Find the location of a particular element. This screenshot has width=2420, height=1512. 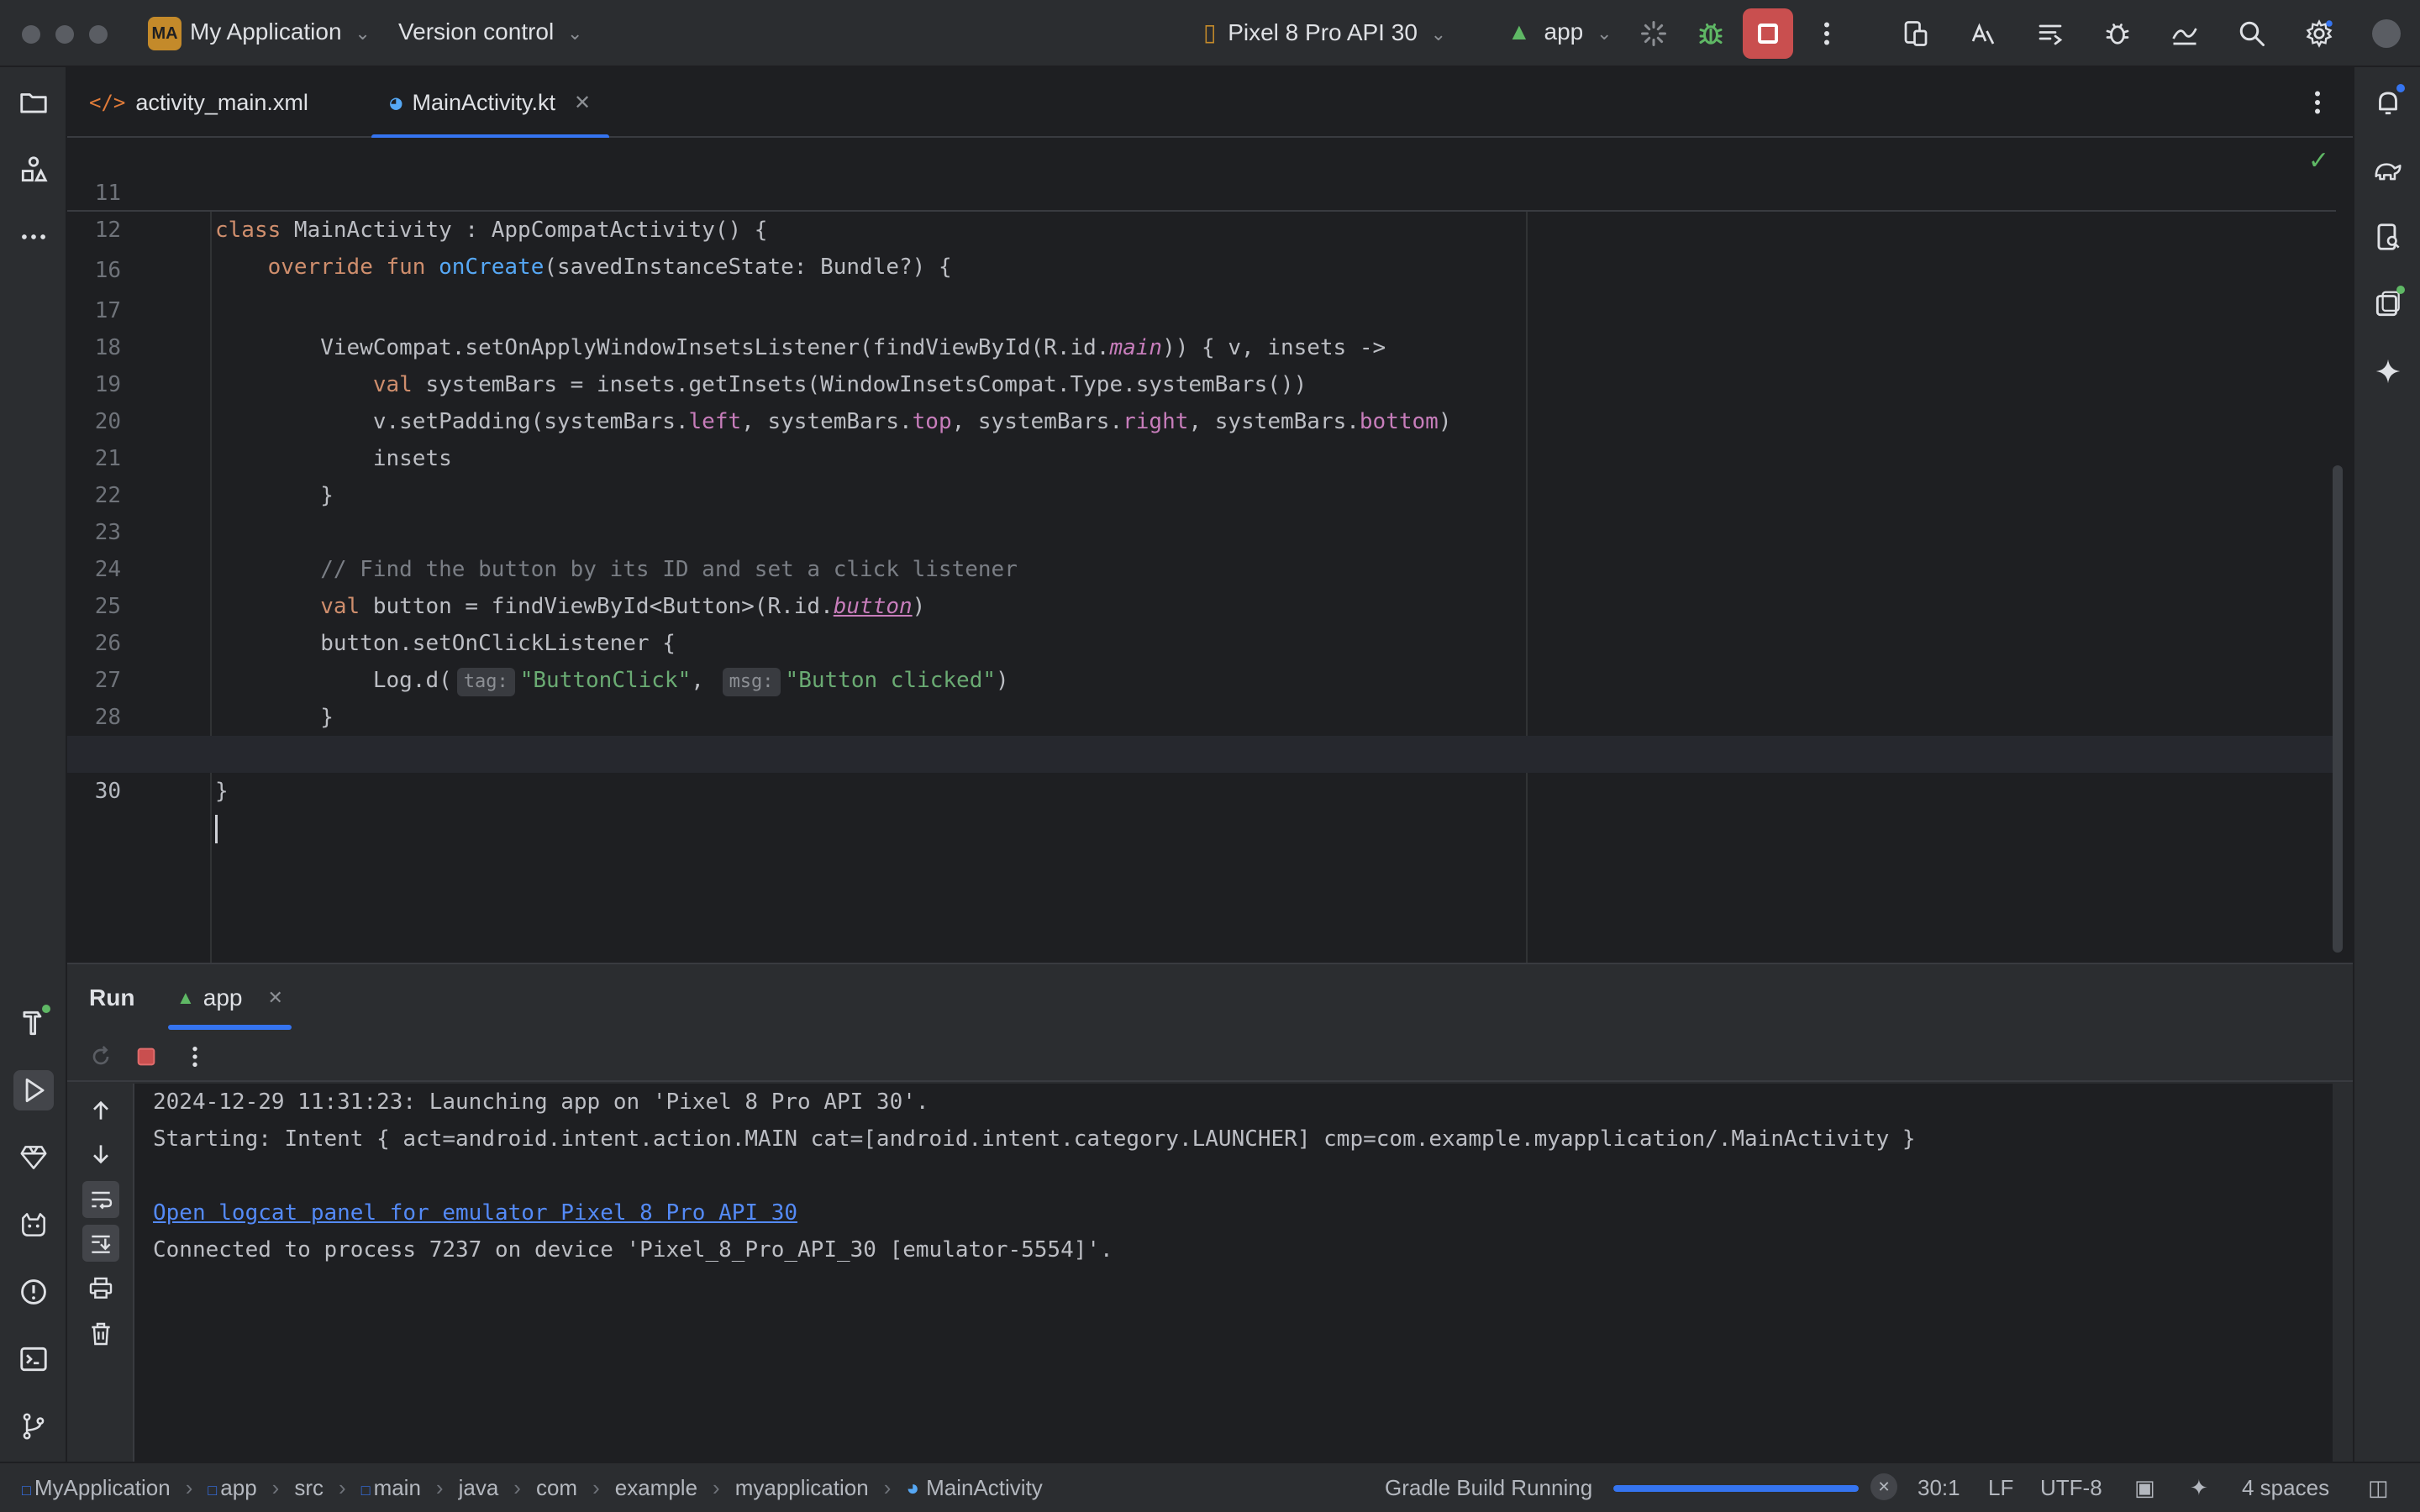

window-close-button is located at coordinates (31, 34).